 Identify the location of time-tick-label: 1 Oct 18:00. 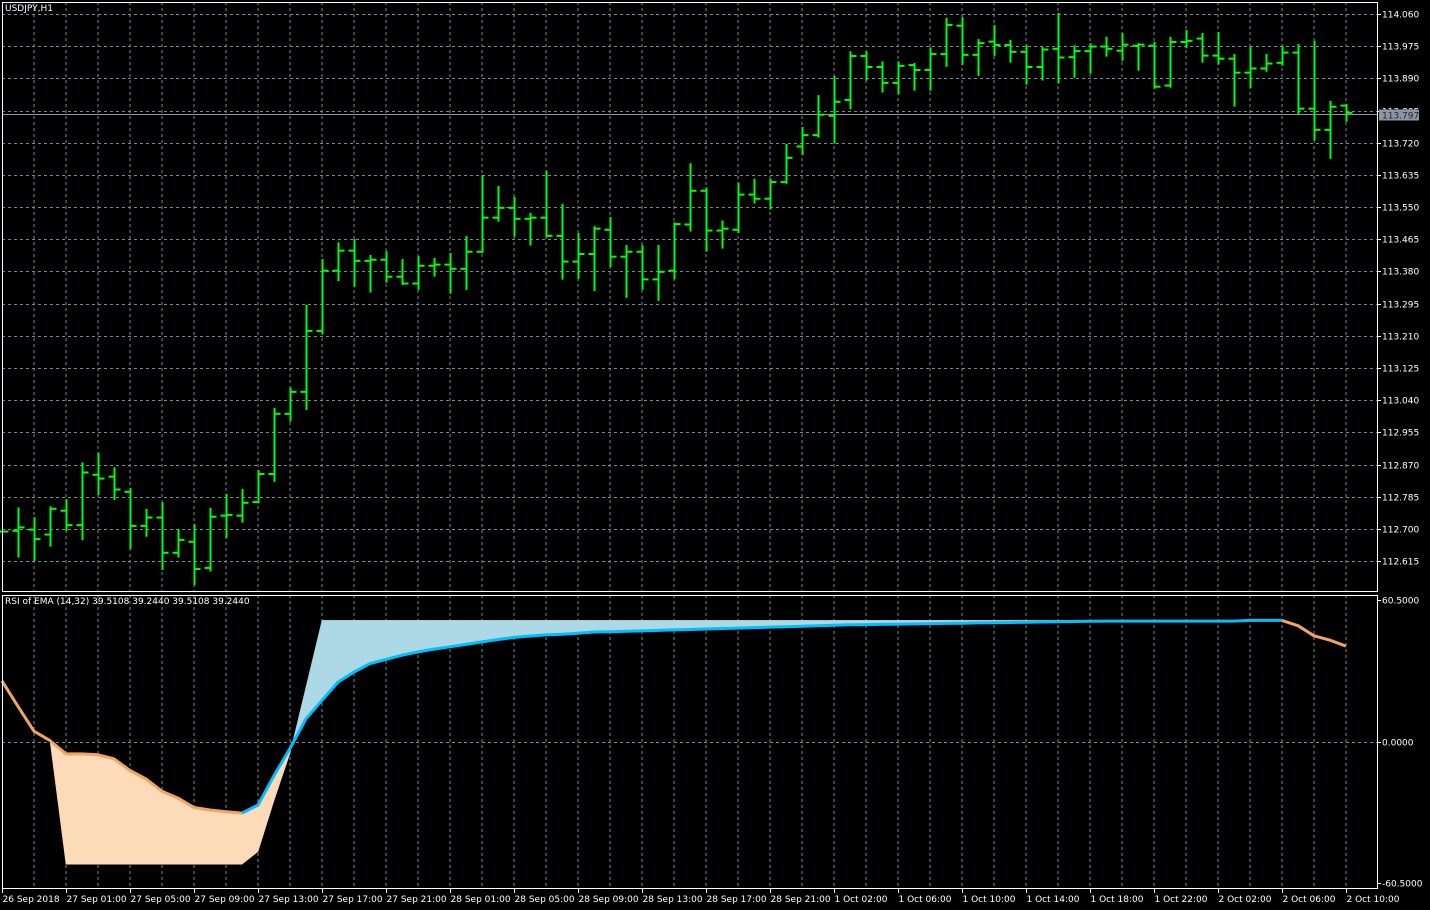
(1117, 900).